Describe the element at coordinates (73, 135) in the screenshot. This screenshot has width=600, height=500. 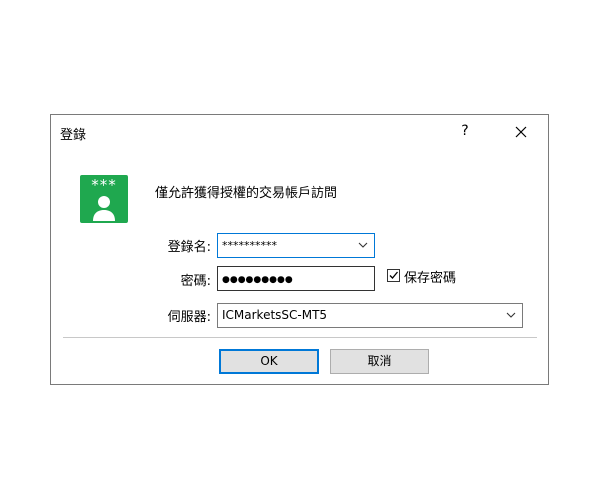
I see `dialog-title: 登錄` at that location.